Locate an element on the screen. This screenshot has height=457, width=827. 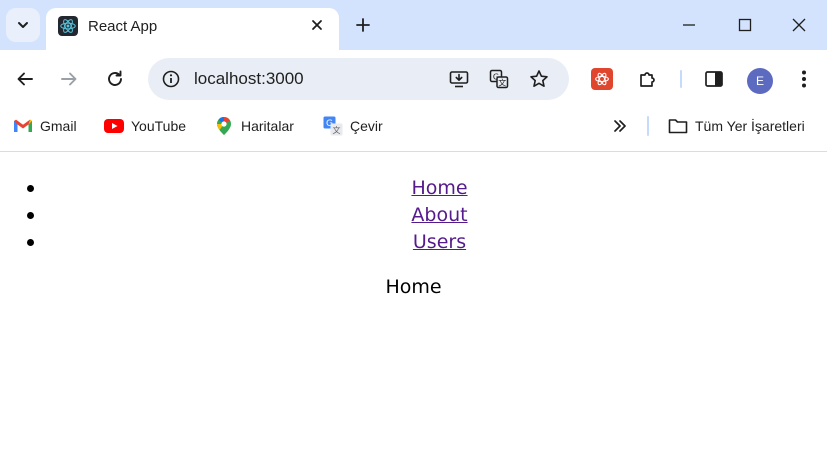
close-window-button is located at coordinates (799, 25).